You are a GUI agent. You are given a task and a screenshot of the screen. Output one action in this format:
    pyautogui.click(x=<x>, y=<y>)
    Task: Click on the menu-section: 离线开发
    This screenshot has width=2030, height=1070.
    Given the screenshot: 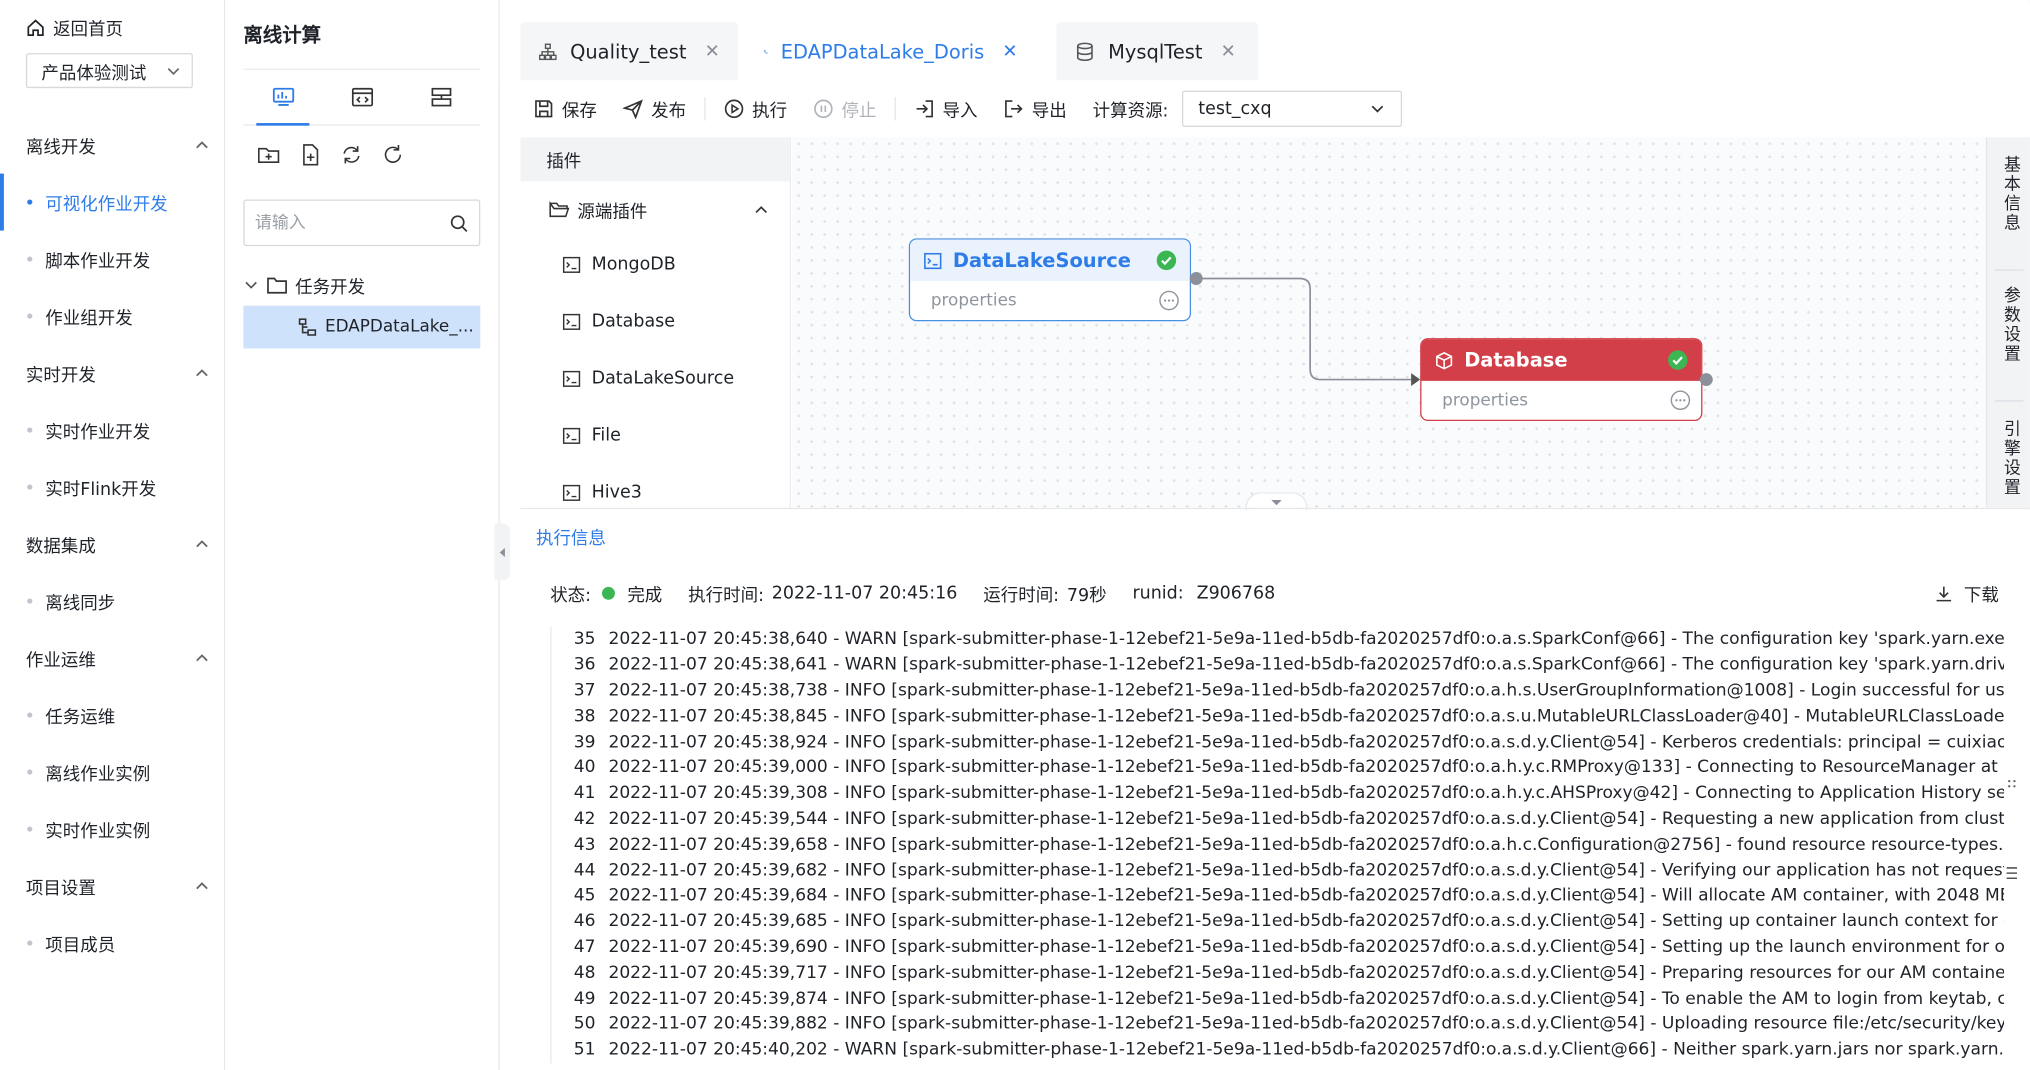 What is the action you would take?
    pyautogui.click(x=112, y=145)
    